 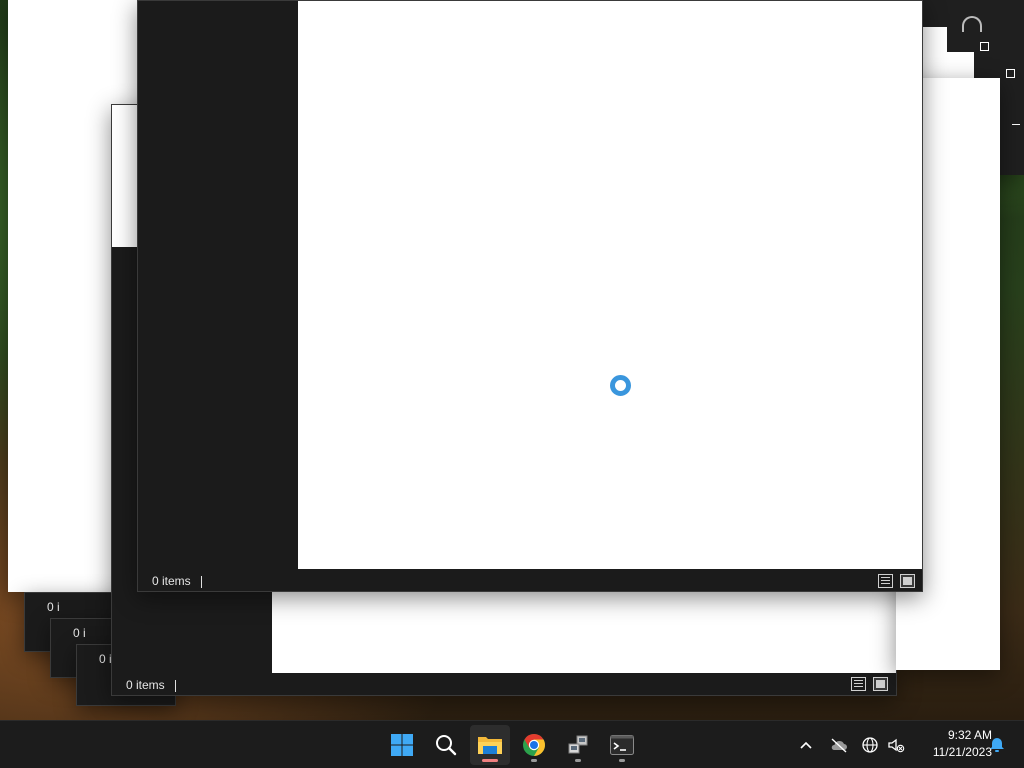 I want to click on window-header-area, so click(x=125, y=176).